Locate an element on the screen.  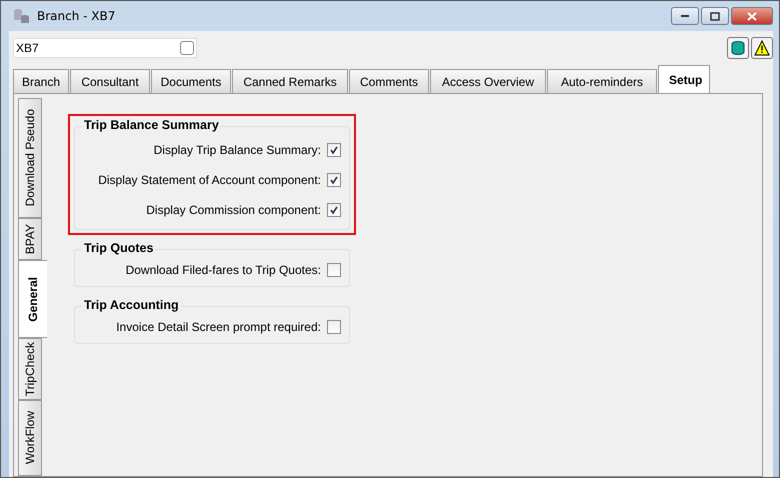
group-title: Trip Quotes is located at coordinates (119, 248).